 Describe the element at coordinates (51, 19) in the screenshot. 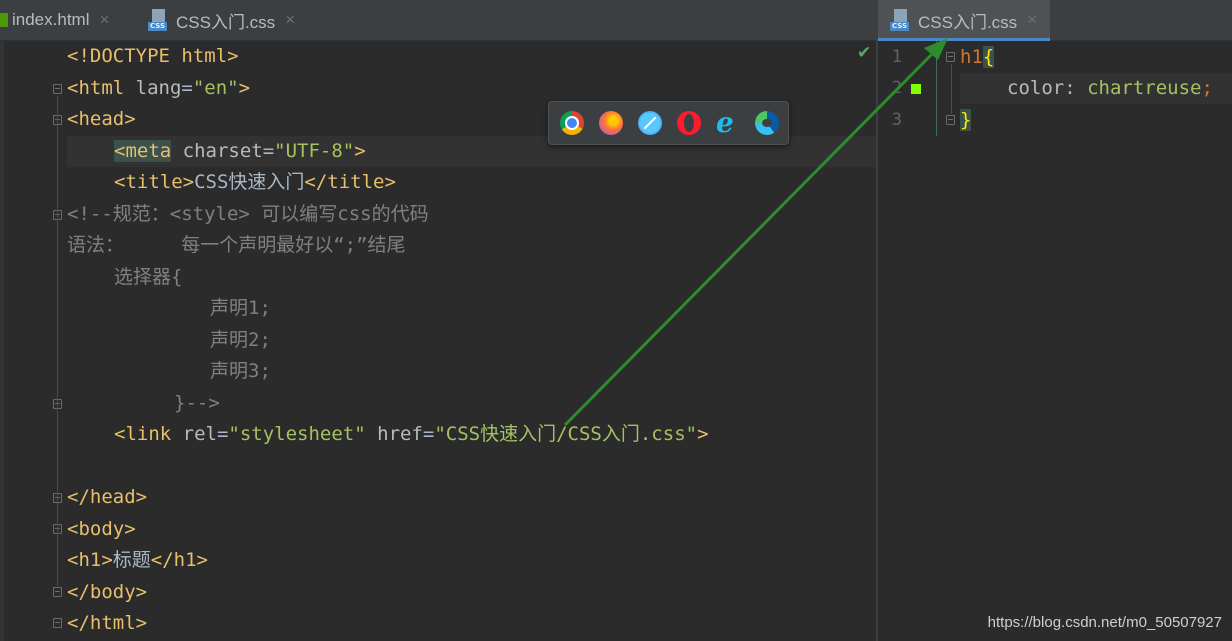

I see `tab-label: index.html` at that location.